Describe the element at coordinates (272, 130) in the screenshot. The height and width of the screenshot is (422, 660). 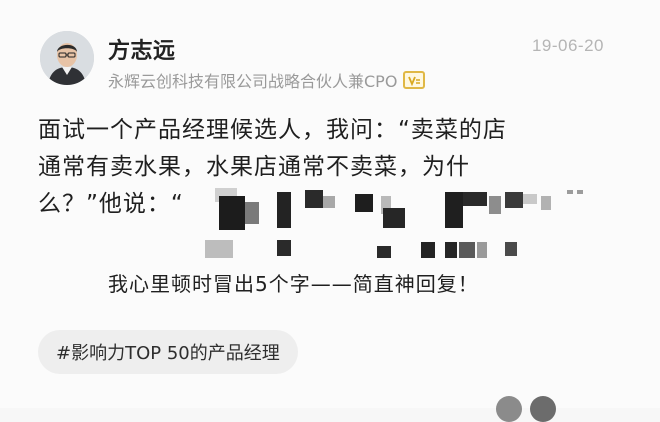
I see `content-line-1: 面试一个产品经理候选人，我问：“卖菜的店` at that location.